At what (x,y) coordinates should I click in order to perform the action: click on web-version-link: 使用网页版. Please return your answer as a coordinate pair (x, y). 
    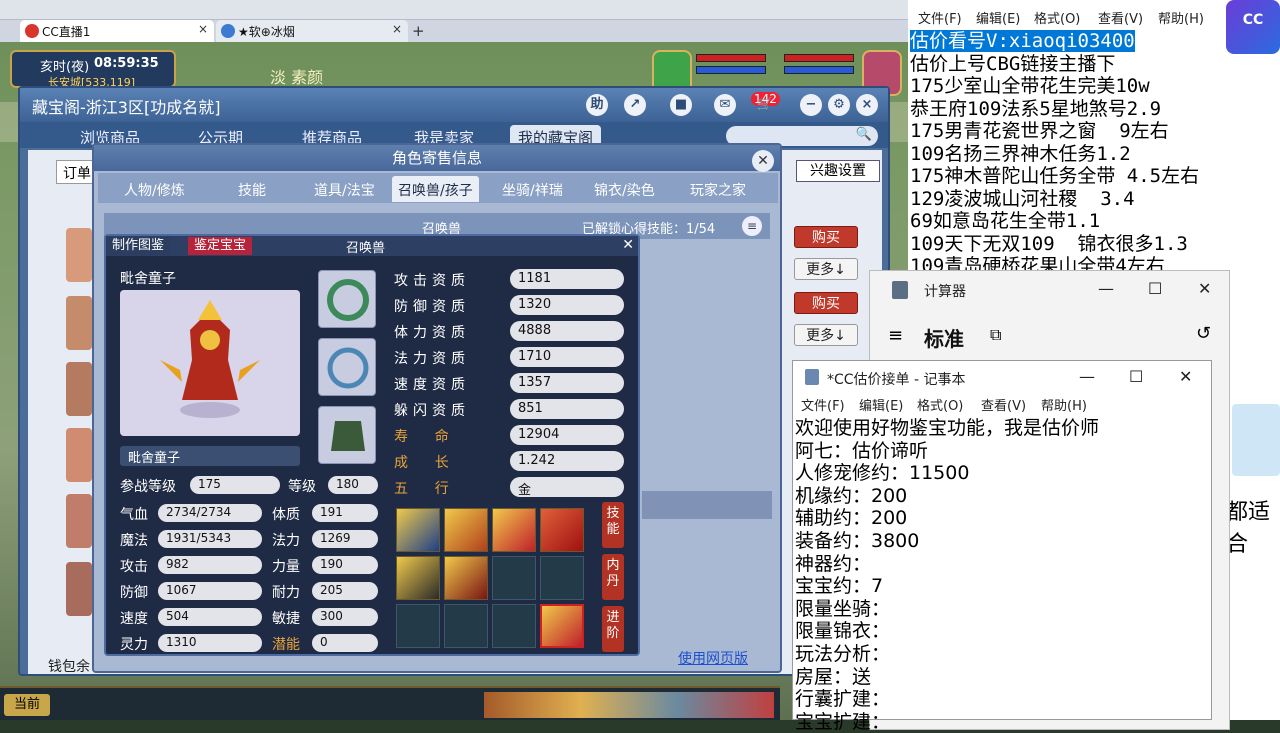
    Looking at the image, I should click on (713, 658).